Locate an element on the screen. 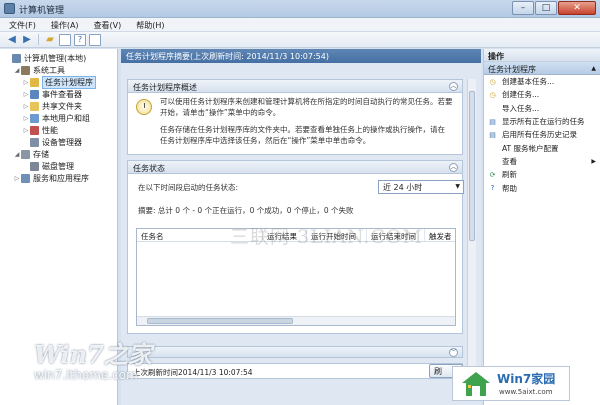  tree-node: ◢ 存储 is located at coordinates (58, 154).